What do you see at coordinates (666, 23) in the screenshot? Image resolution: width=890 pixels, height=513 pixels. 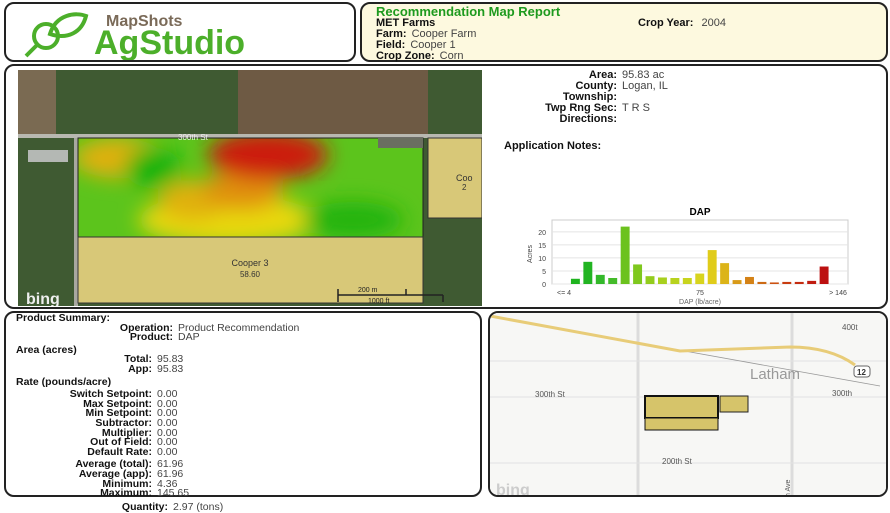 I see `crop-year-label: Crop Year:` at bounding box center [666, 23].